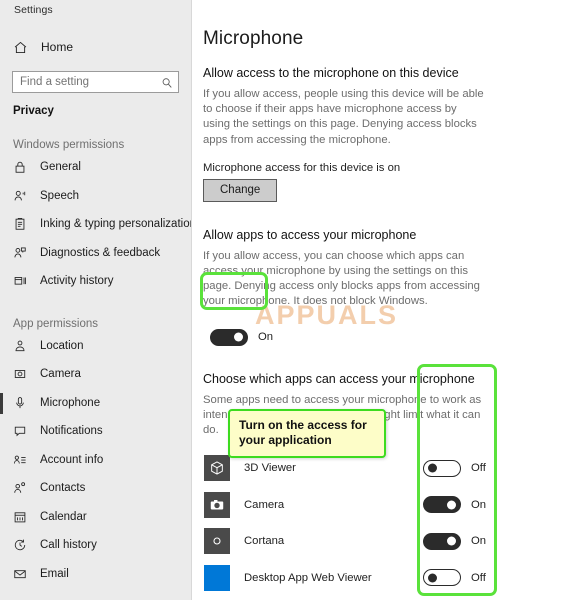 Image resolution: width=564 pixels, height=600 pixels. I want to click on cube-icon, so click(217, 468).